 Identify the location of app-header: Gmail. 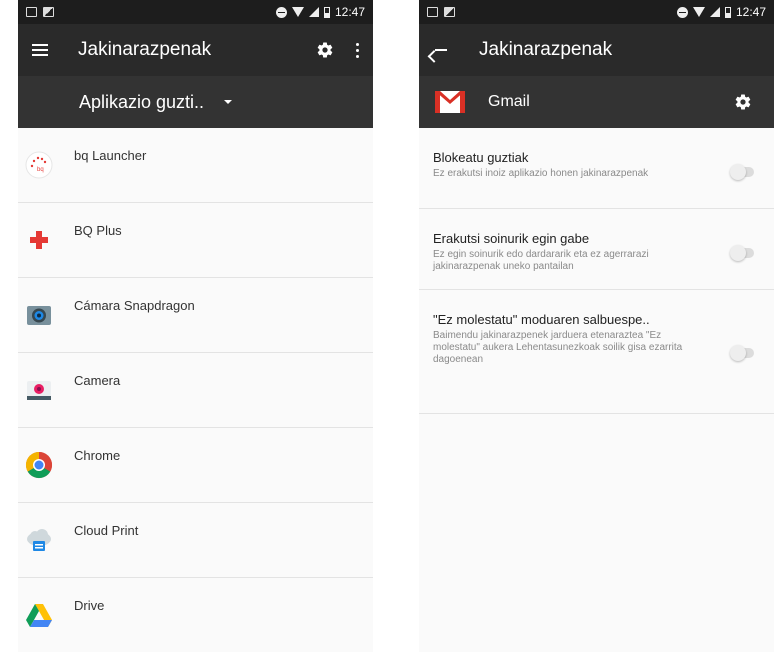
(596, 102).